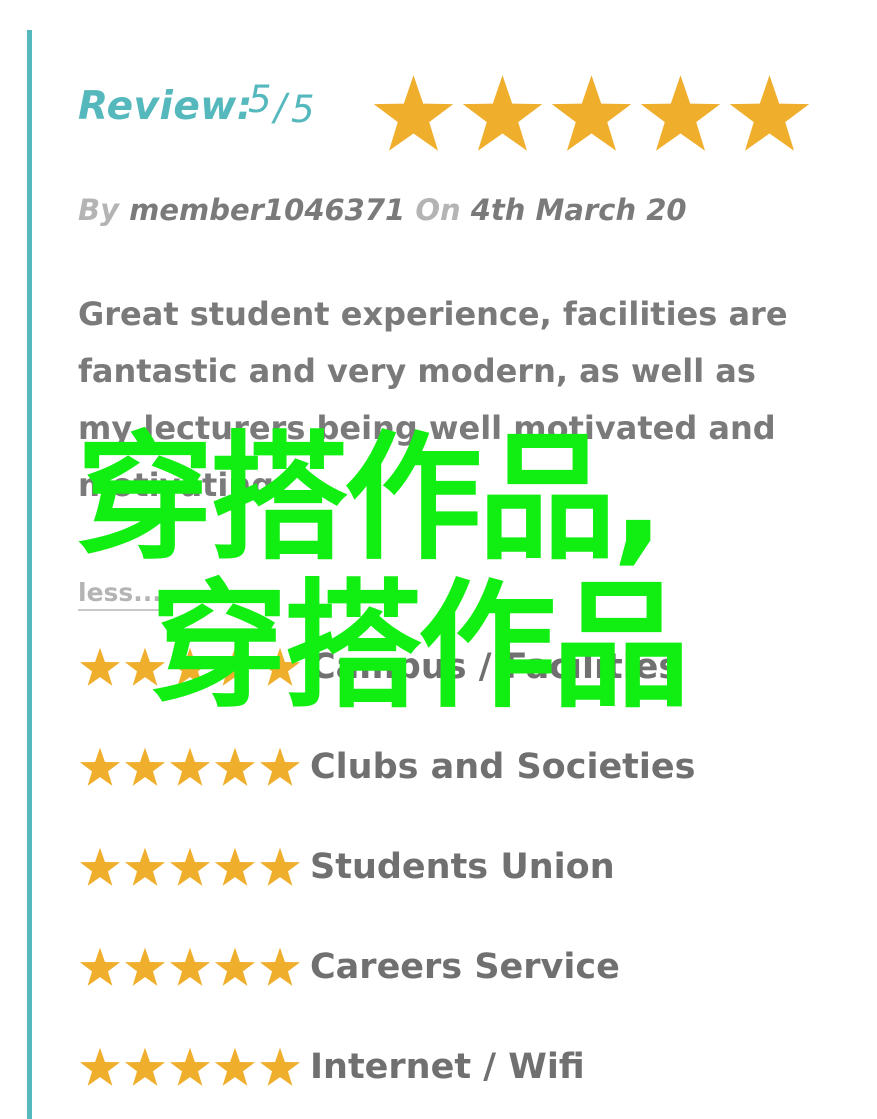 The width and height of the screenshot is (877, 1119). Describe the element at coordinates (462, 867) in the screenshot. I see `rating-label: Students Union` at that location.